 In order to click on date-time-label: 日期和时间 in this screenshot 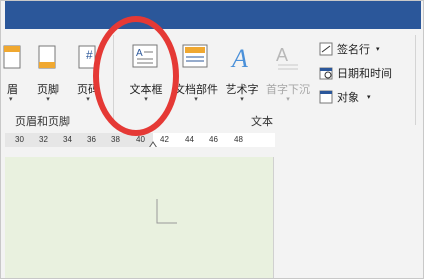, I will do `click(364, 74)`.